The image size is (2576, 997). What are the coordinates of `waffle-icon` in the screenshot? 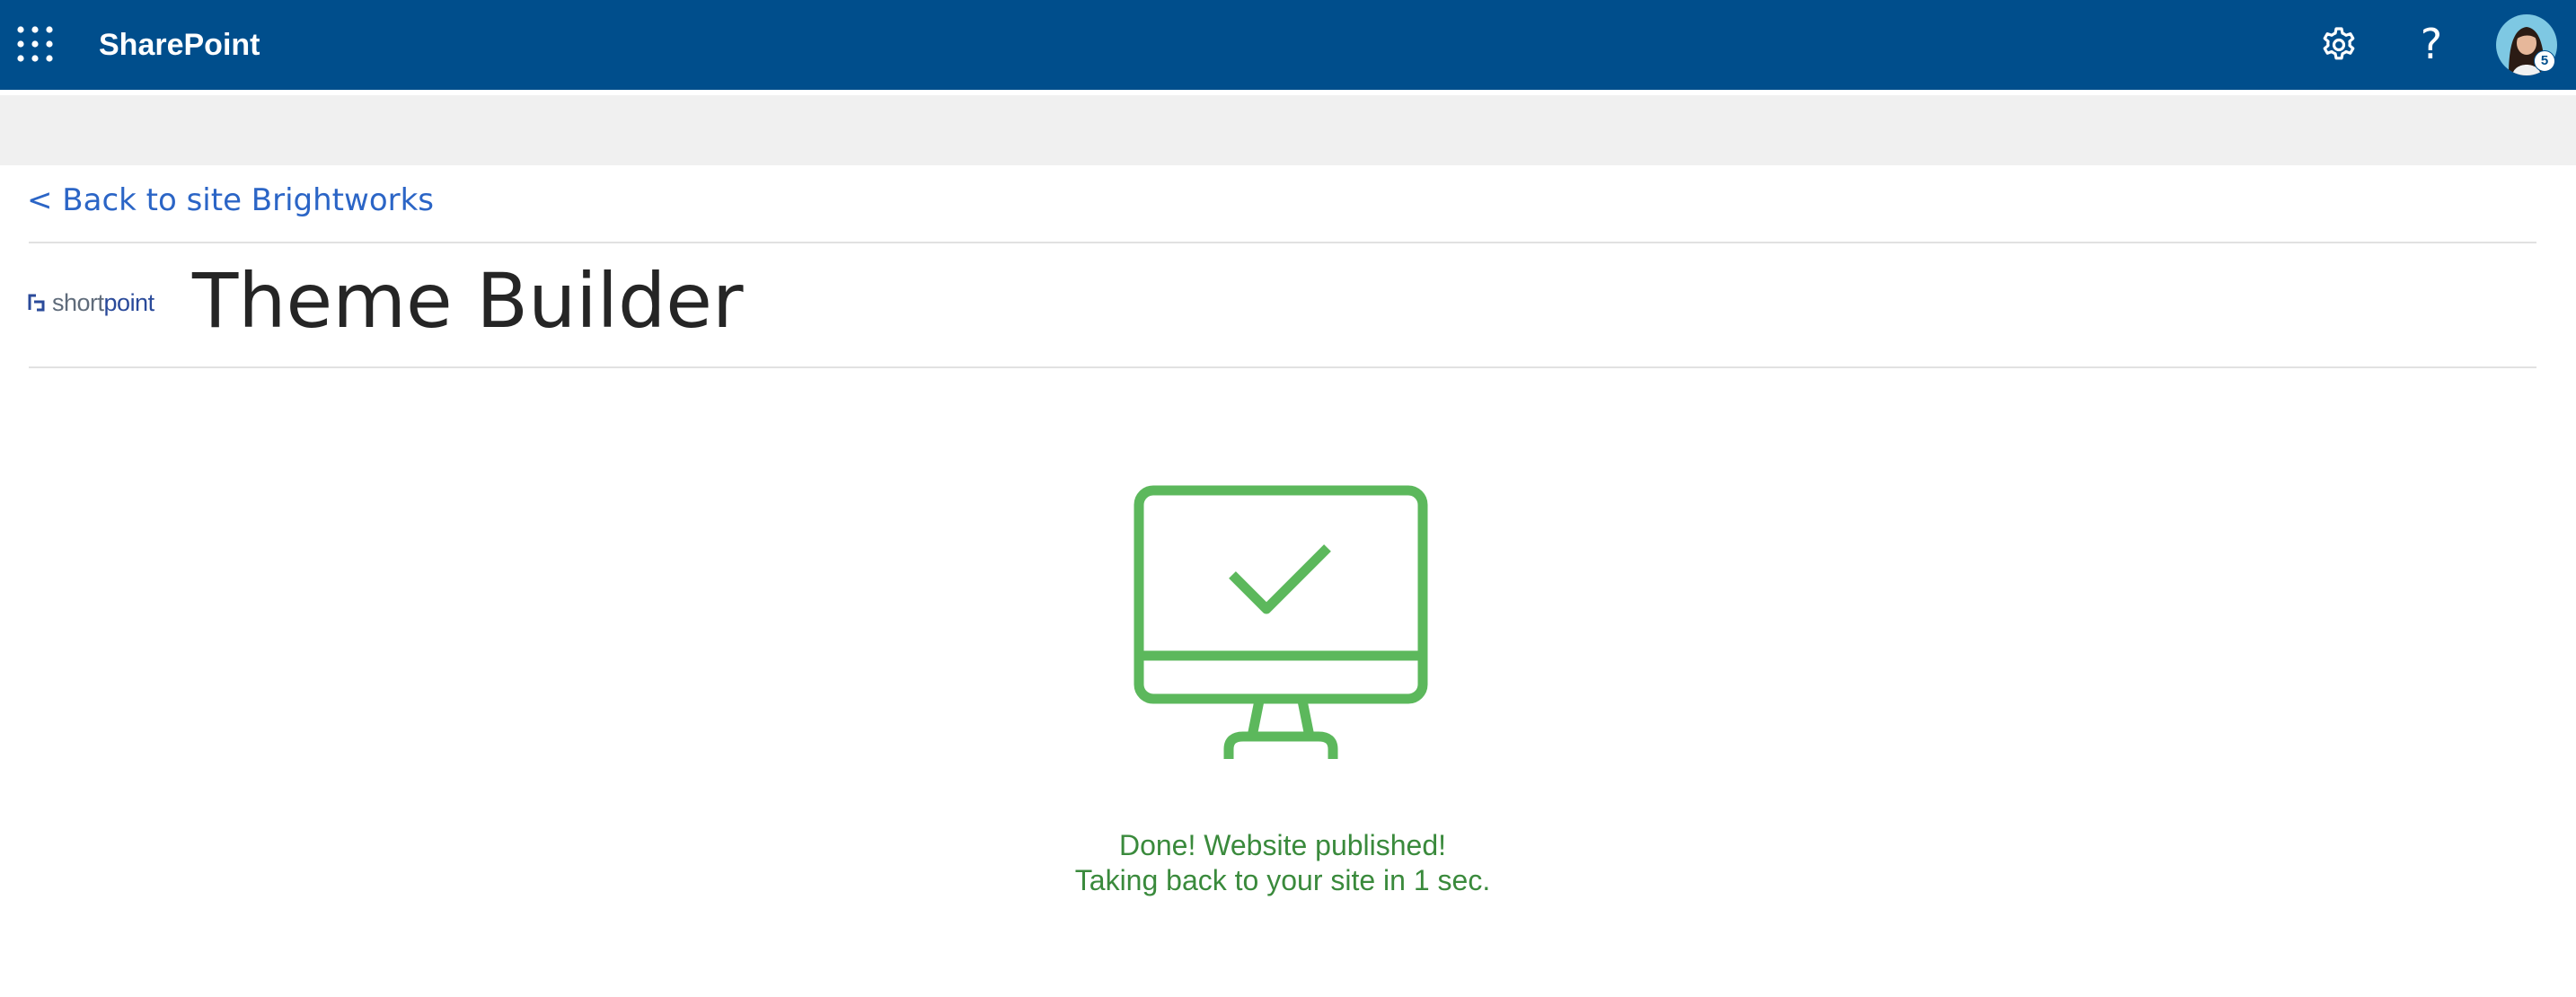 It's located at (35, 44).